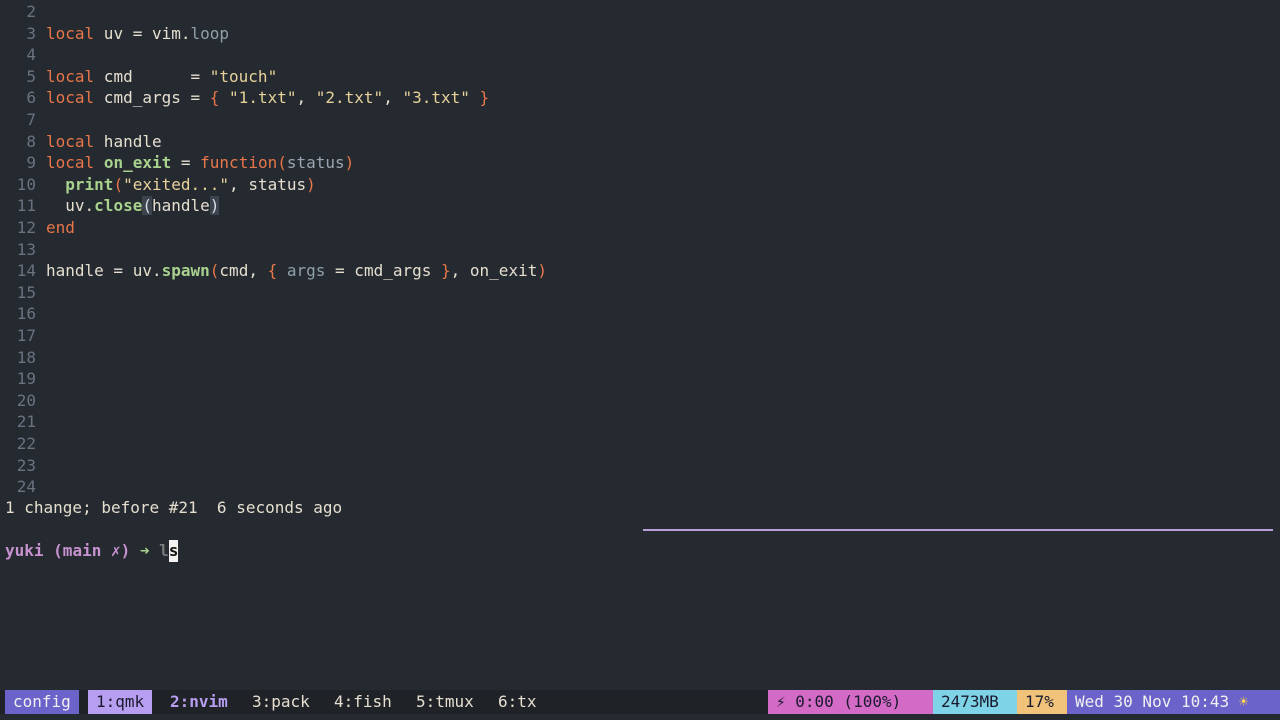 The height and width of the screenshot is (720, 1280). What do you see at coordinates (1243, 701) in the screenshot?
I see `sun-icon: ☀` at bounding box center [1243, 701].